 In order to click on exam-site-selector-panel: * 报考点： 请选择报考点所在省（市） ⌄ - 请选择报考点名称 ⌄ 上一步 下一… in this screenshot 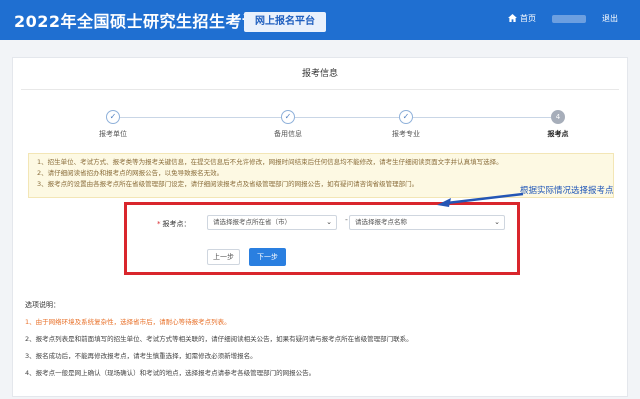, I will do `click(322, 238)`.